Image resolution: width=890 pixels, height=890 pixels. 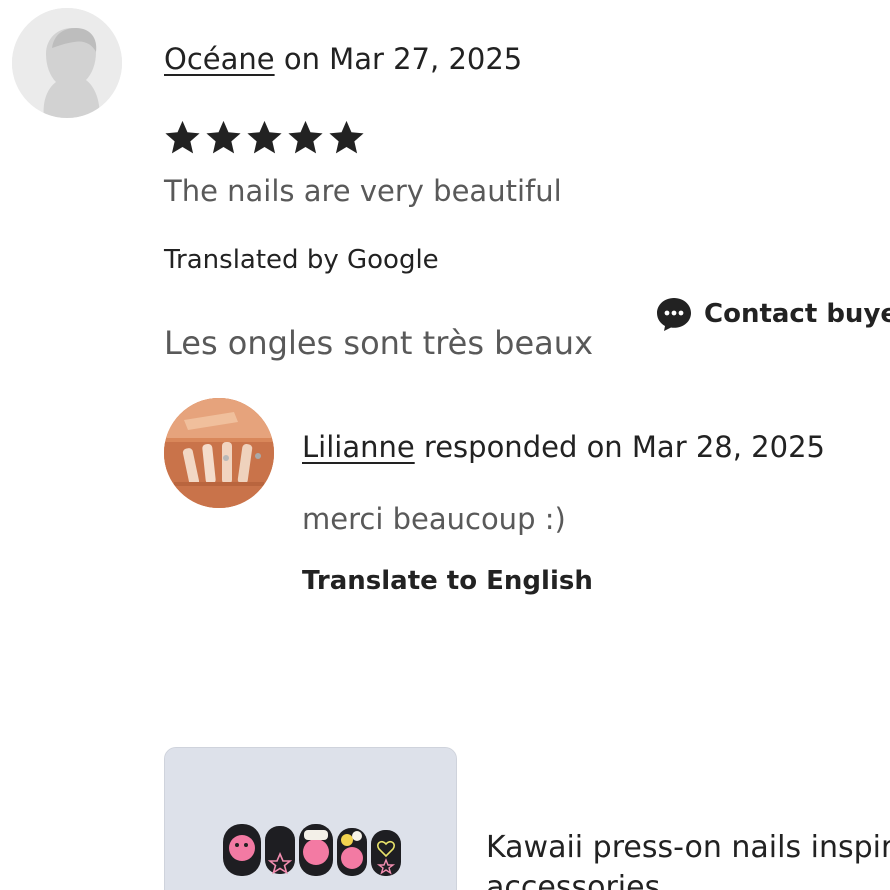 What do you see at coordinates (674, 314) in the screenshot?
I see `chat-bubble-icon` at bounding box center [674, 314].